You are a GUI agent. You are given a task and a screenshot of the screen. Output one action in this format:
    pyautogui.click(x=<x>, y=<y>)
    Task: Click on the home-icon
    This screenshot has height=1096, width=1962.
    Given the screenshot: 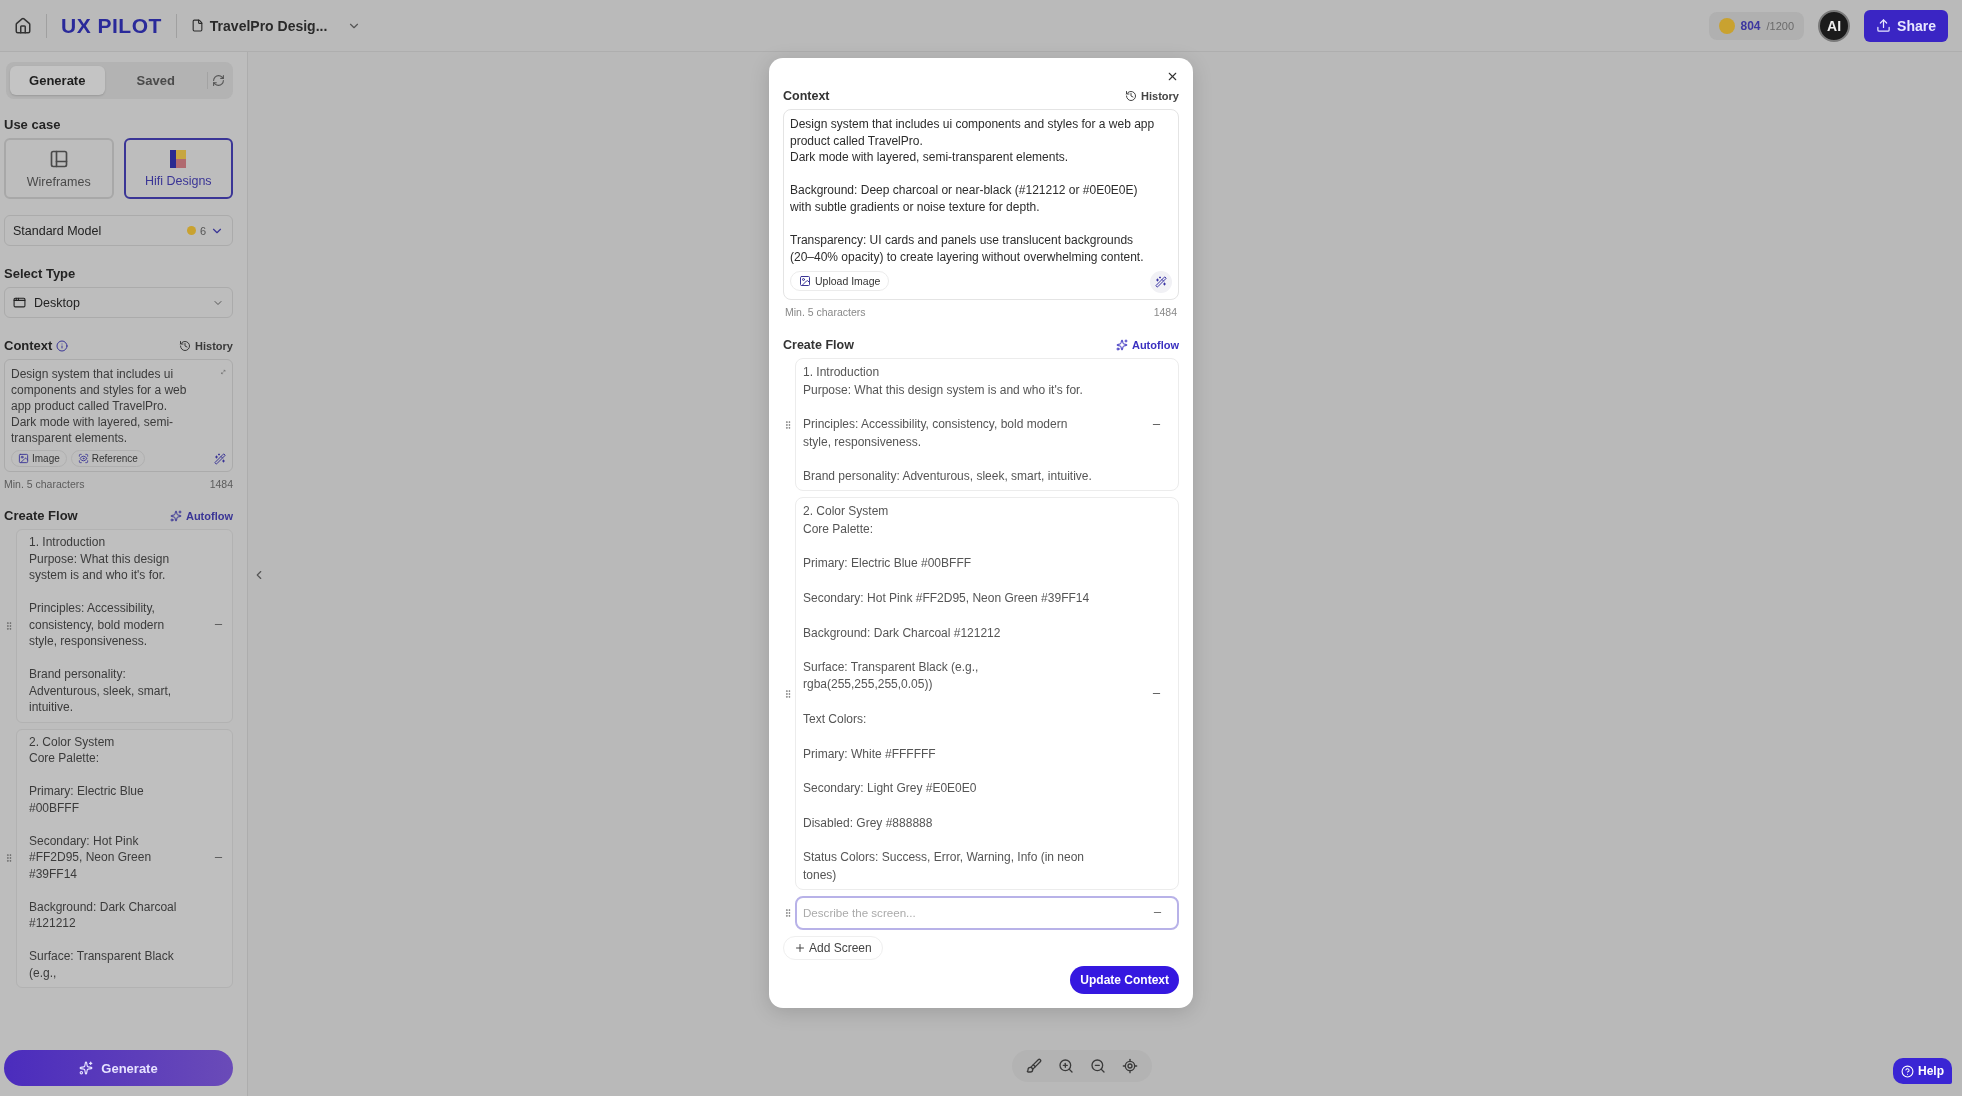 What is the action you would take?
    pyautogui.click(x=23, y=25)
    